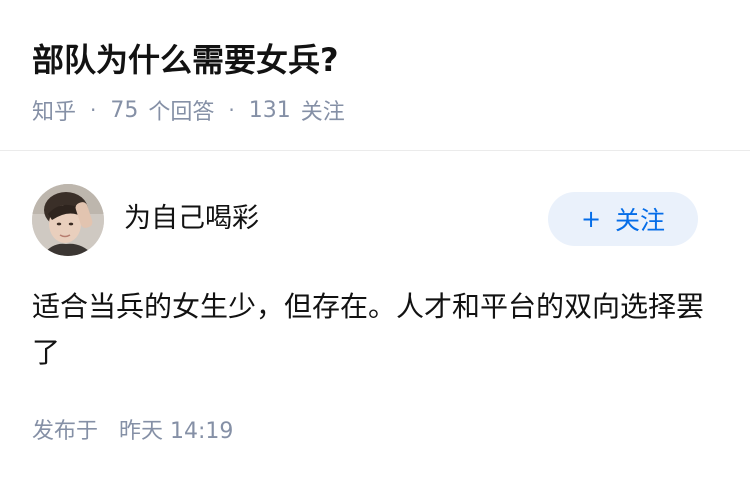 The image size is (750, 482). Describe the element at coordinates (591, 219) in the screenshot. I see `plus-icon: +` at that location.